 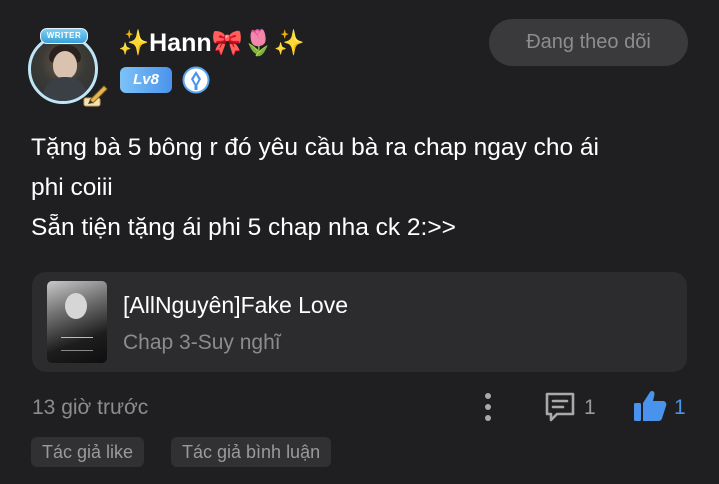 What do you see at coordinates (680, 407) in the screenshot?
I see `like-count: 1` at bounding box center [680, 407].